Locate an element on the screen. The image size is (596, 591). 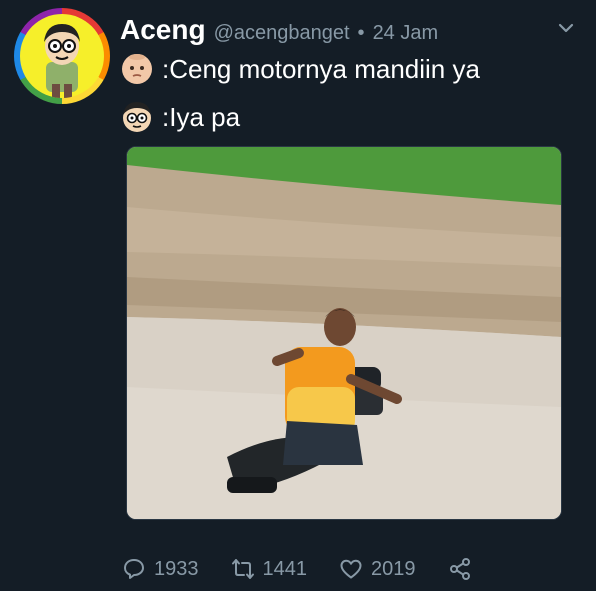
baby-face-emoji is located at coordinates (137, 69).